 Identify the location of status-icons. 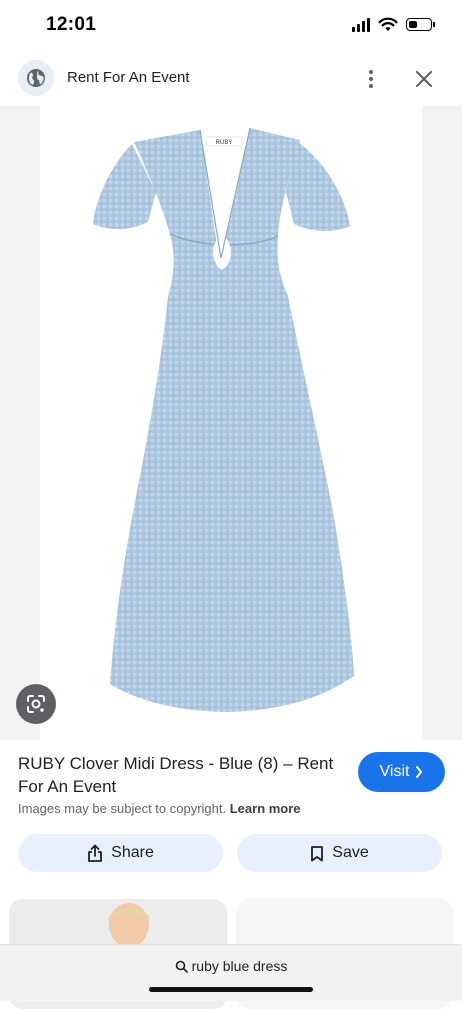
(393, 24).